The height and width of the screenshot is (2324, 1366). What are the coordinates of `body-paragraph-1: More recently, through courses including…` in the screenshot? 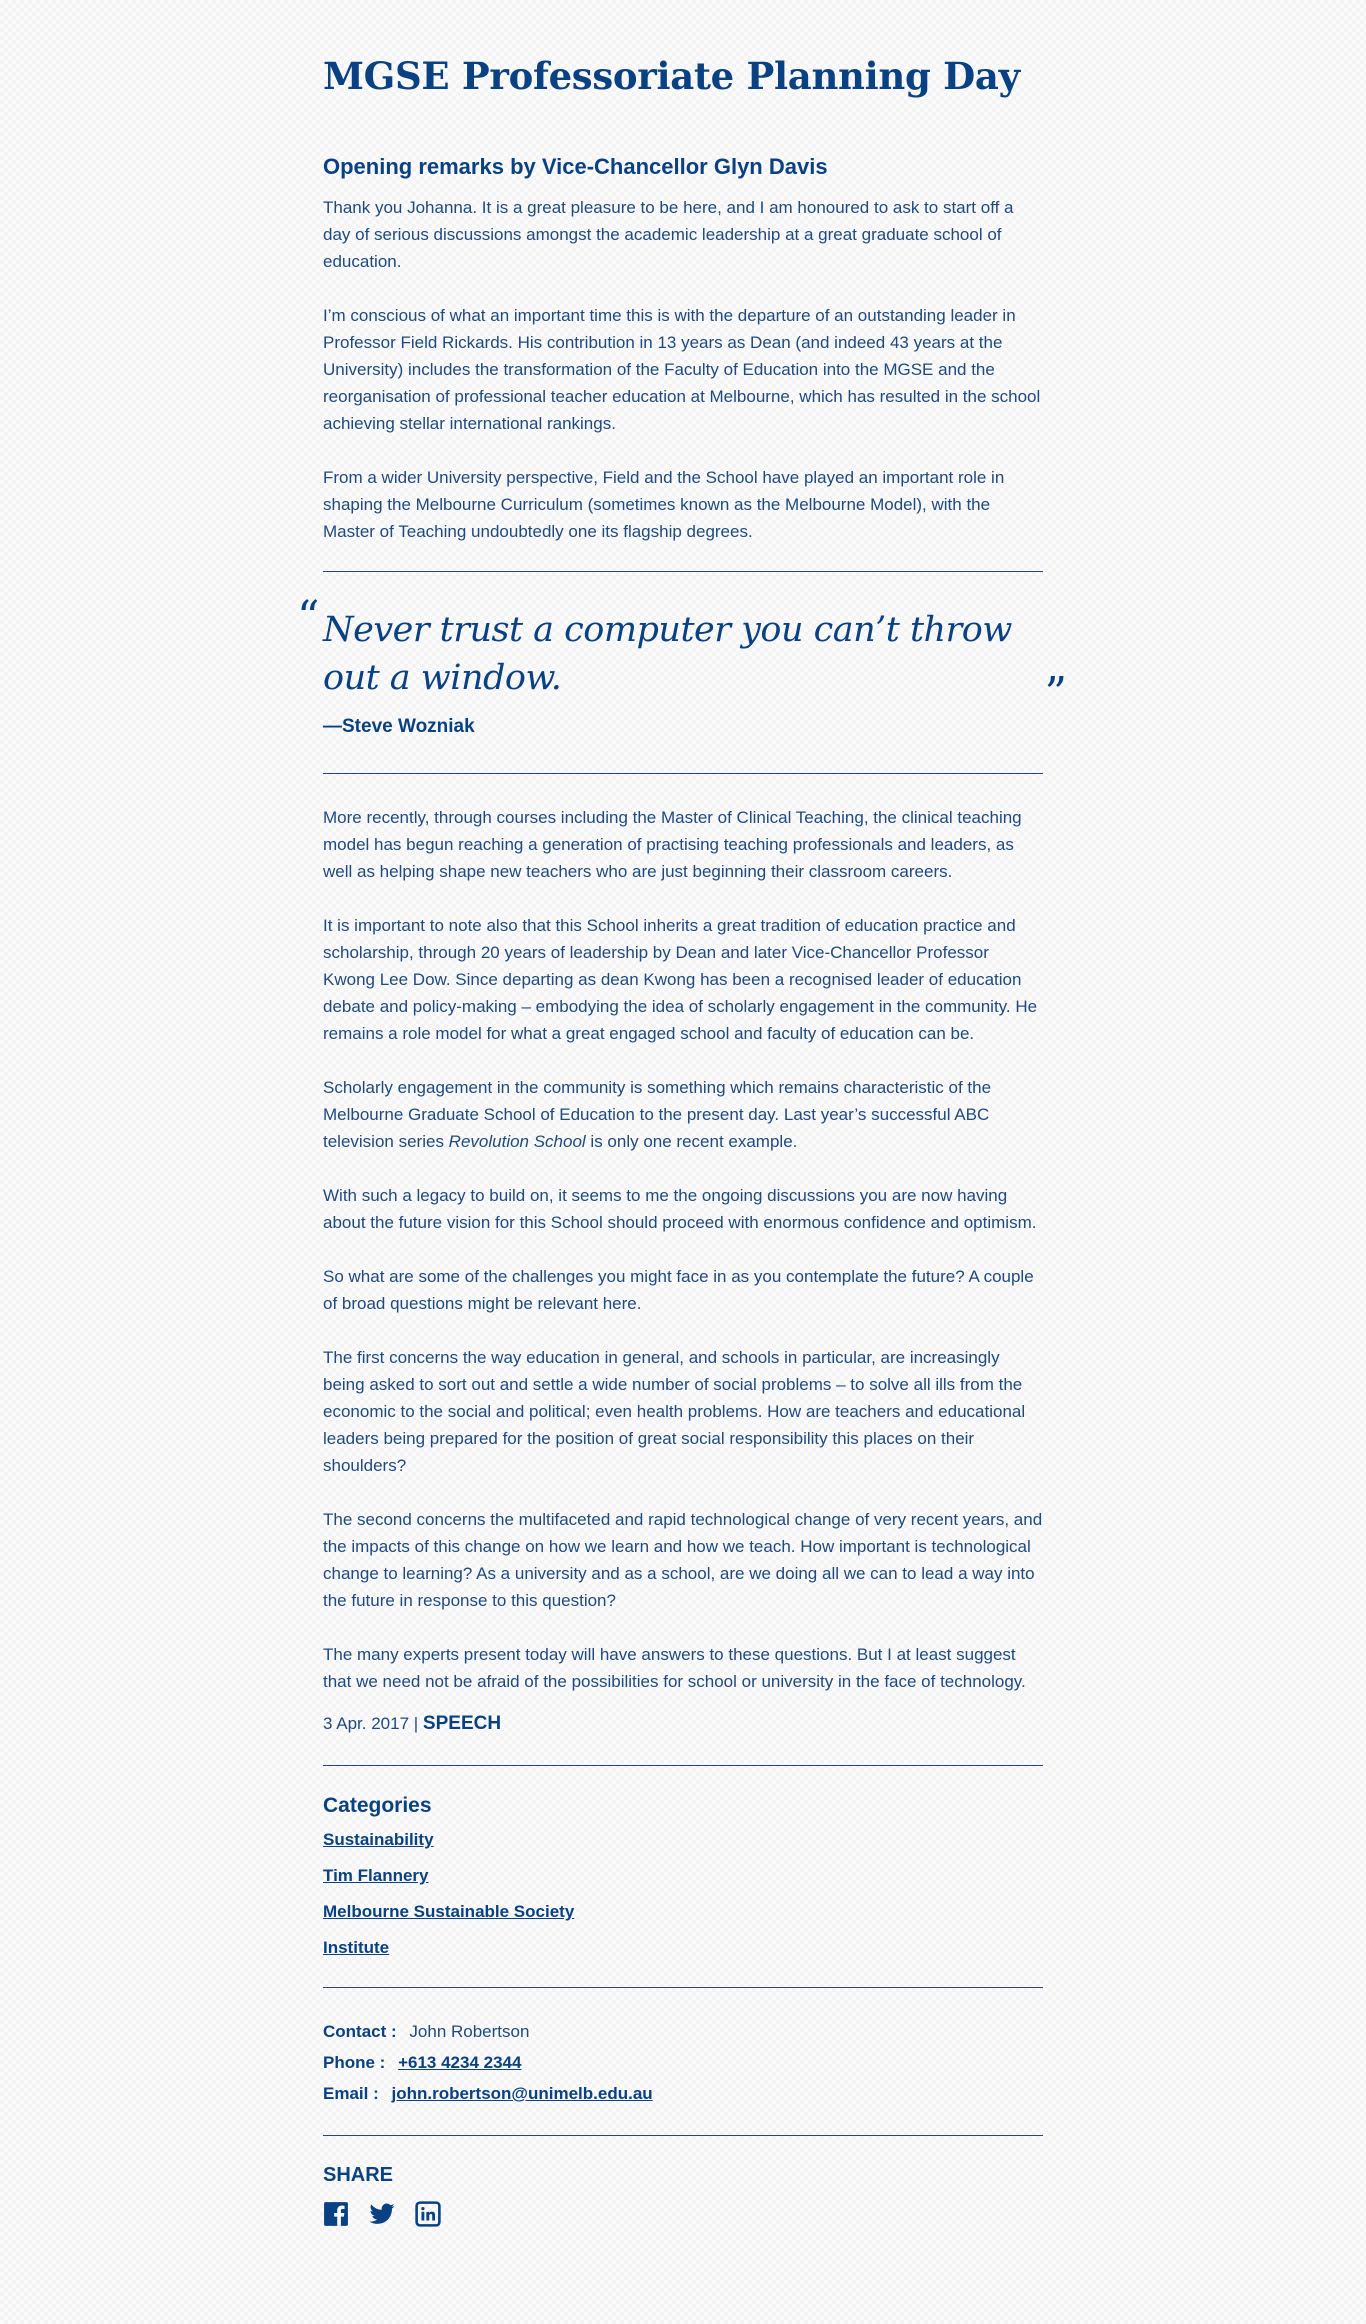 It's located at (672, 844).